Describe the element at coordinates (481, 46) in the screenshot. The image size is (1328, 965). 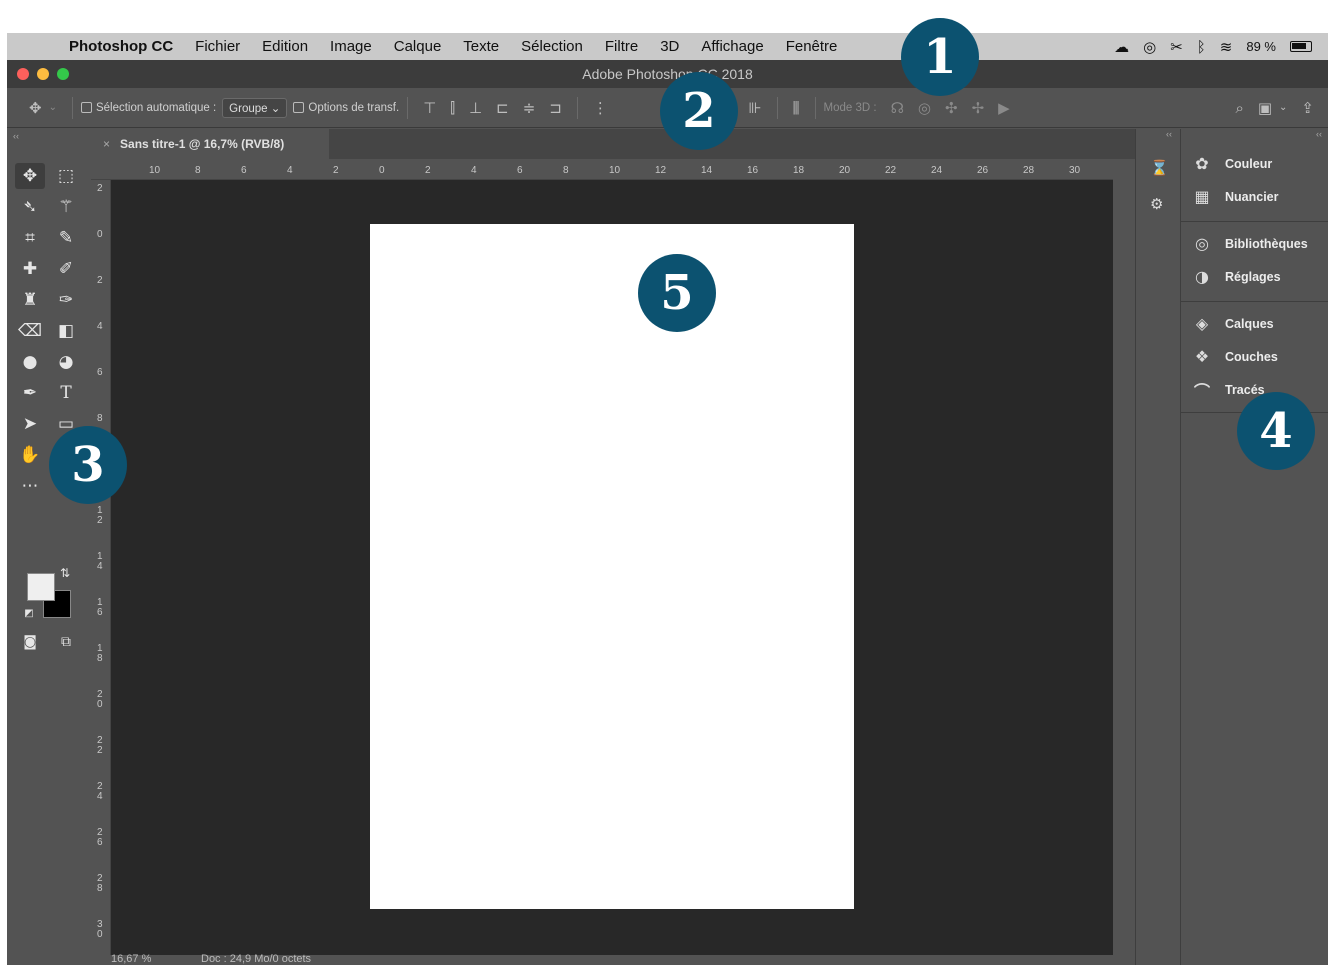
I see `menu-texte: Texte` at that location.